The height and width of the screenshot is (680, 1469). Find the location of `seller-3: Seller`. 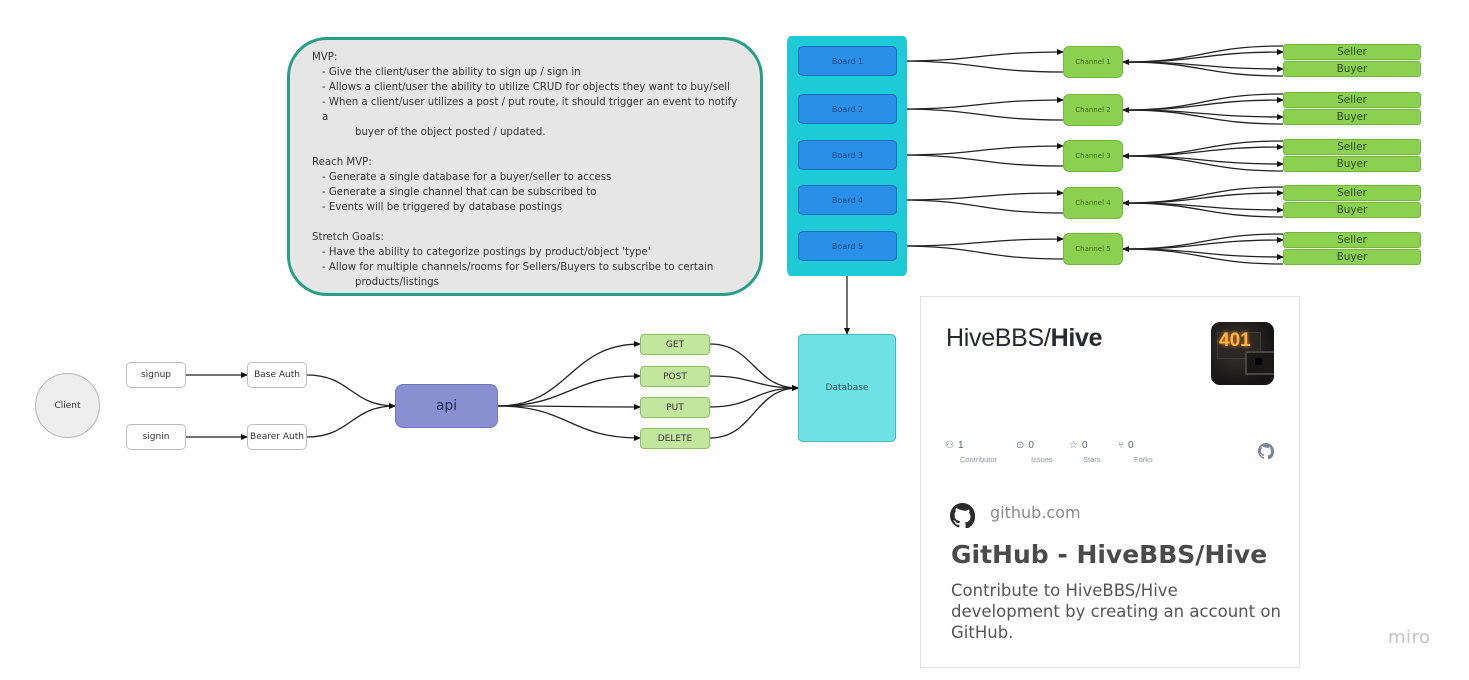

seller-3: Seller is located at coordinates (1352, 147).